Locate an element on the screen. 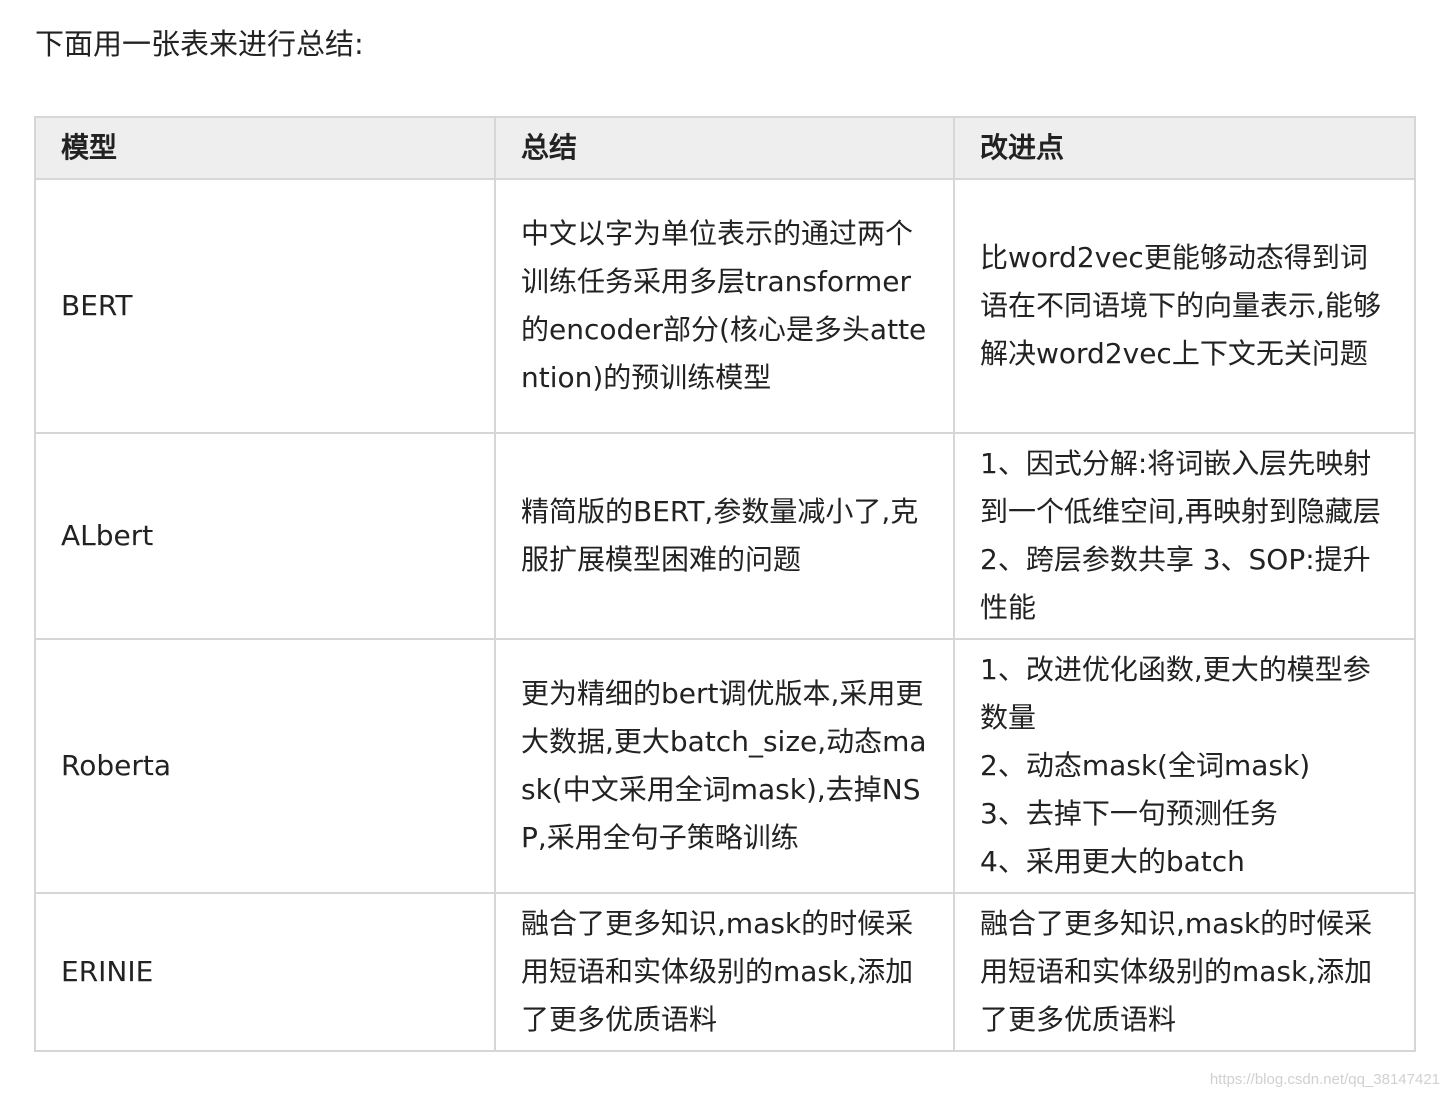 This screenshot has height=1100, width=1448. model-cell: ALbert is located at coordinates (265, 536).